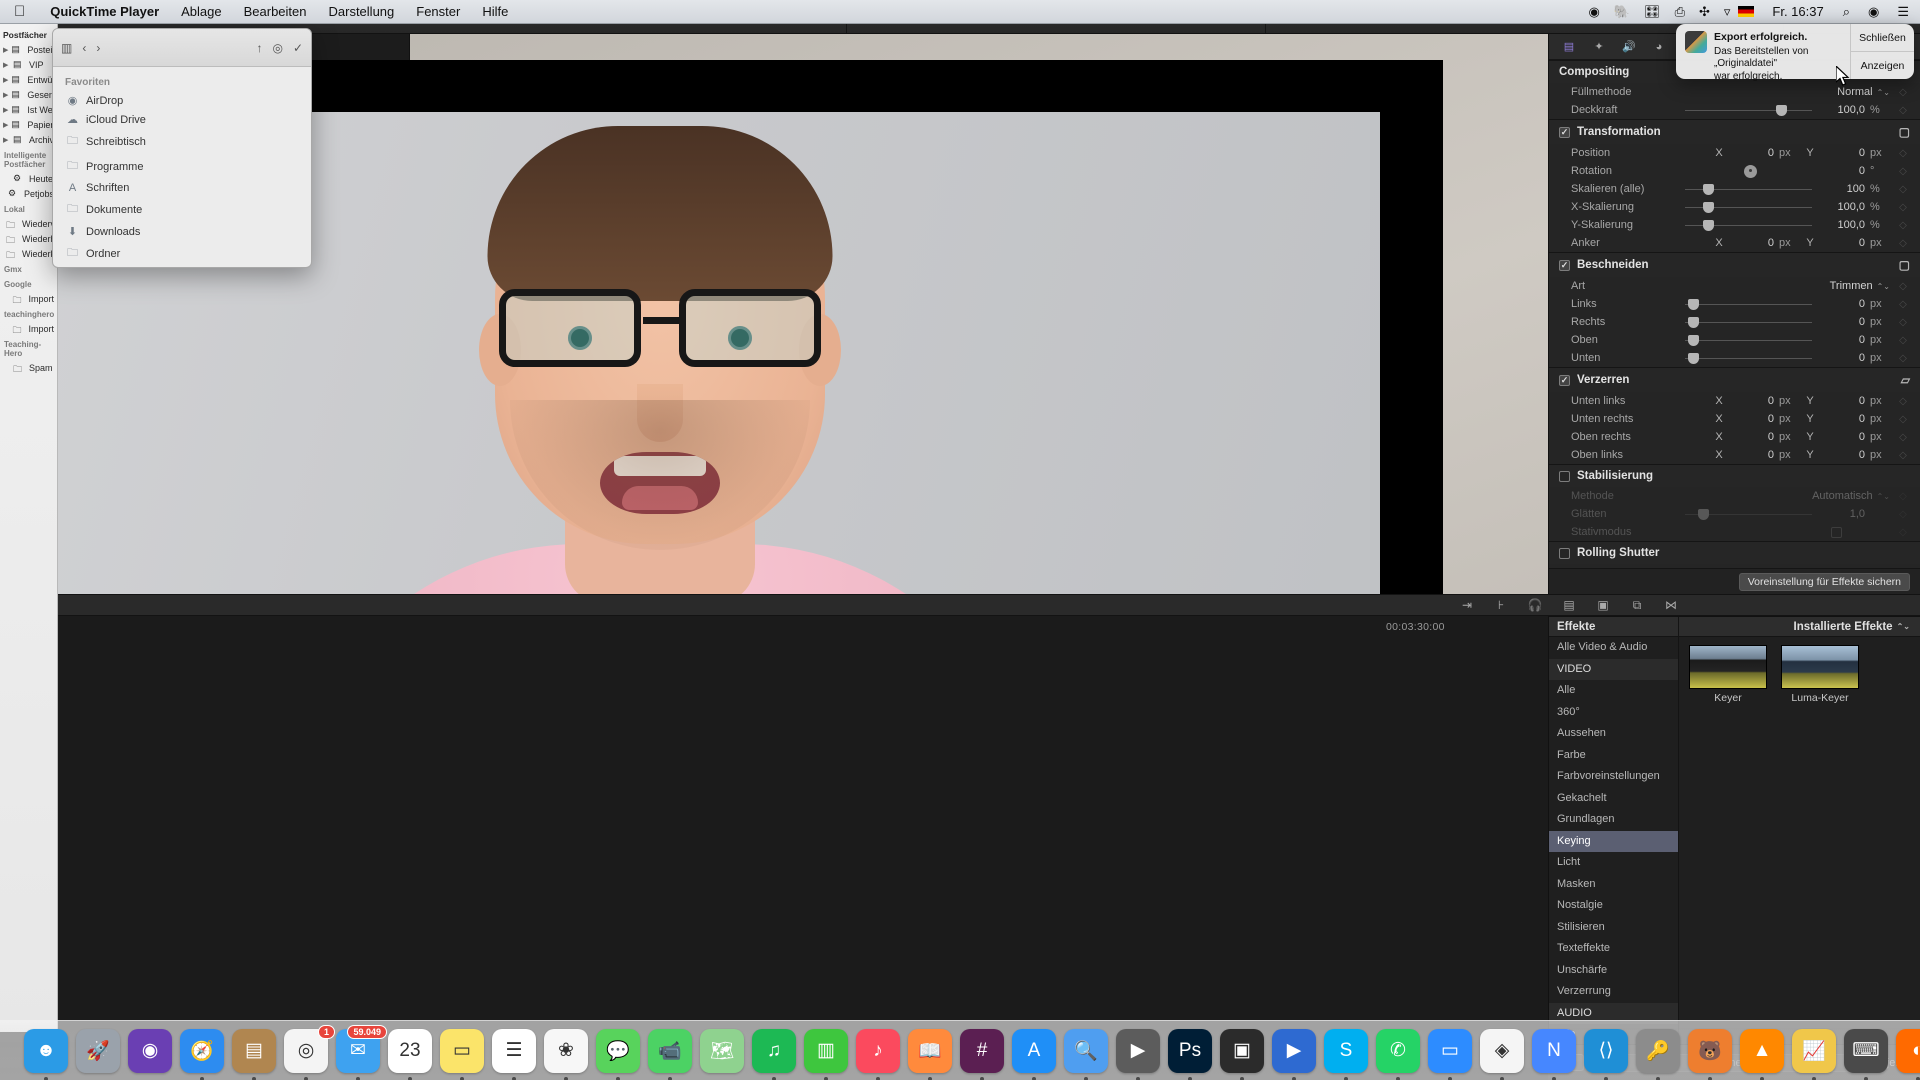  Describe the element at coordinates (361, 1052) in the screenshot. I see `dock-item-mail: ✉ 59.049` at that location.